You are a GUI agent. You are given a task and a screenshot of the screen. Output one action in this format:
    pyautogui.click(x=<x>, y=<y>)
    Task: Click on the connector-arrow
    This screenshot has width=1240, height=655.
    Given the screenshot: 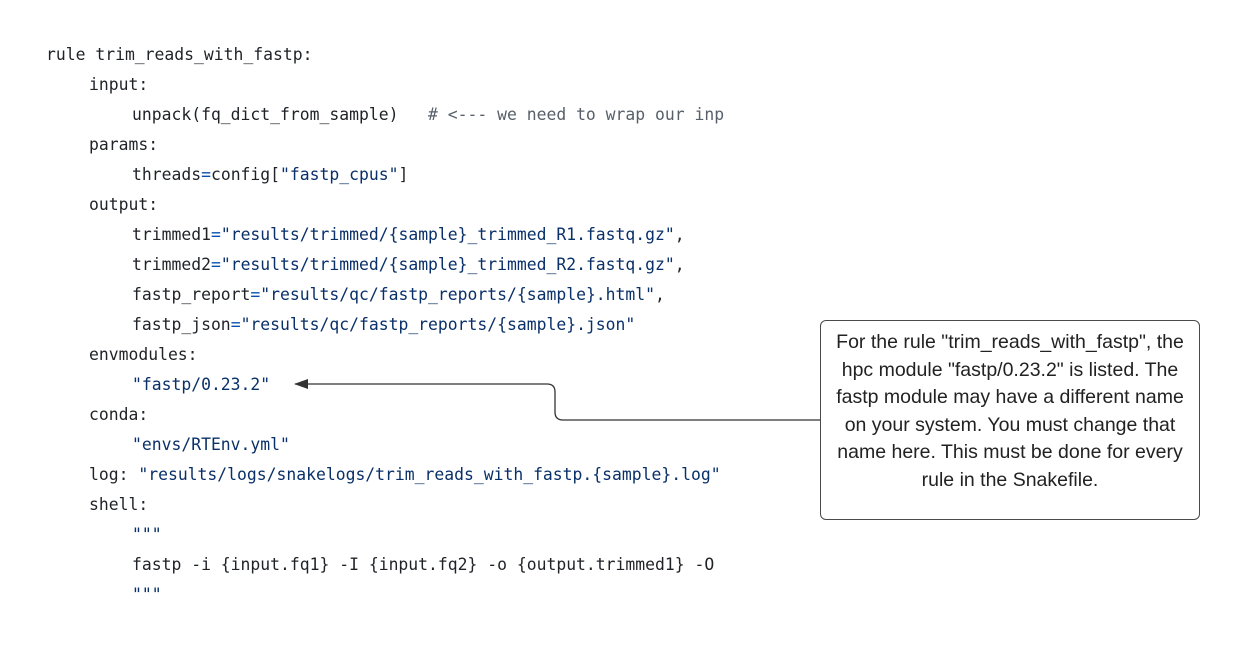 What is the action you would take?
    pyautogui.click(x=557, y=400)
    